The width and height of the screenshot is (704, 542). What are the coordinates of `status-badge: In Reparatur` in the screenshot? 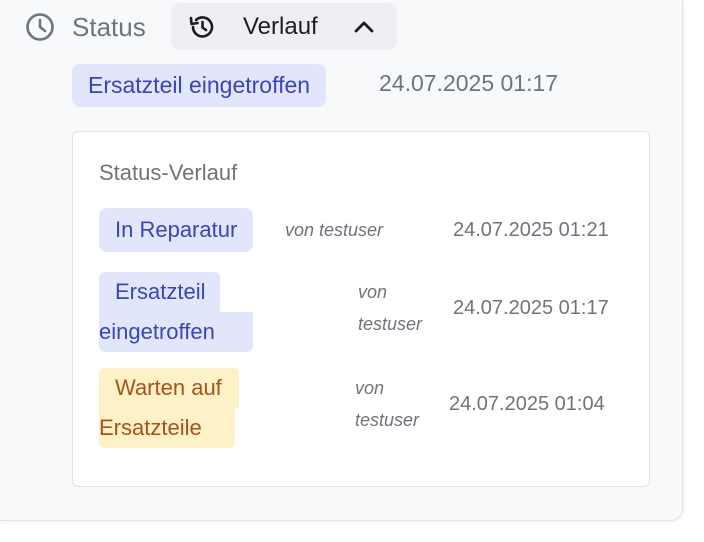 It's located at (176, 230).